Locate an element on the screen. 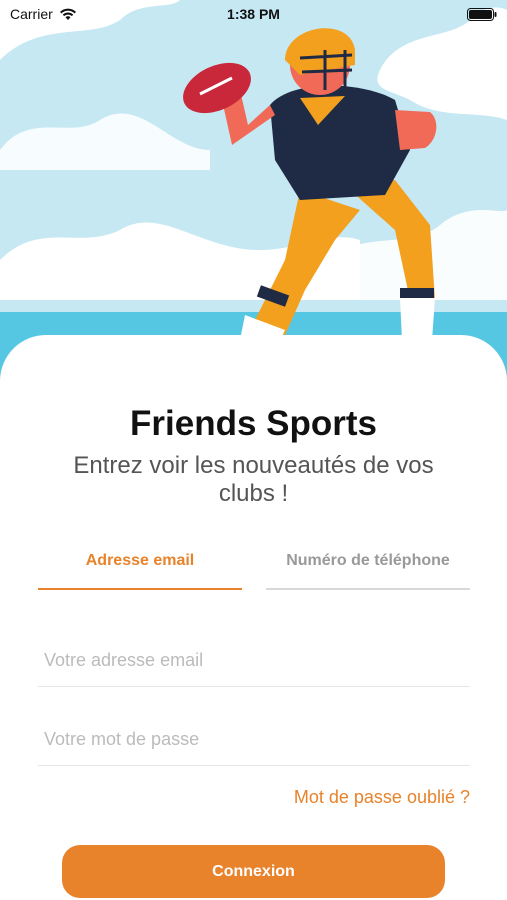 The height and width of the screenshot is (900, 507). tab-phone: Numéro de téléphone is located at coordinates (368, 571).